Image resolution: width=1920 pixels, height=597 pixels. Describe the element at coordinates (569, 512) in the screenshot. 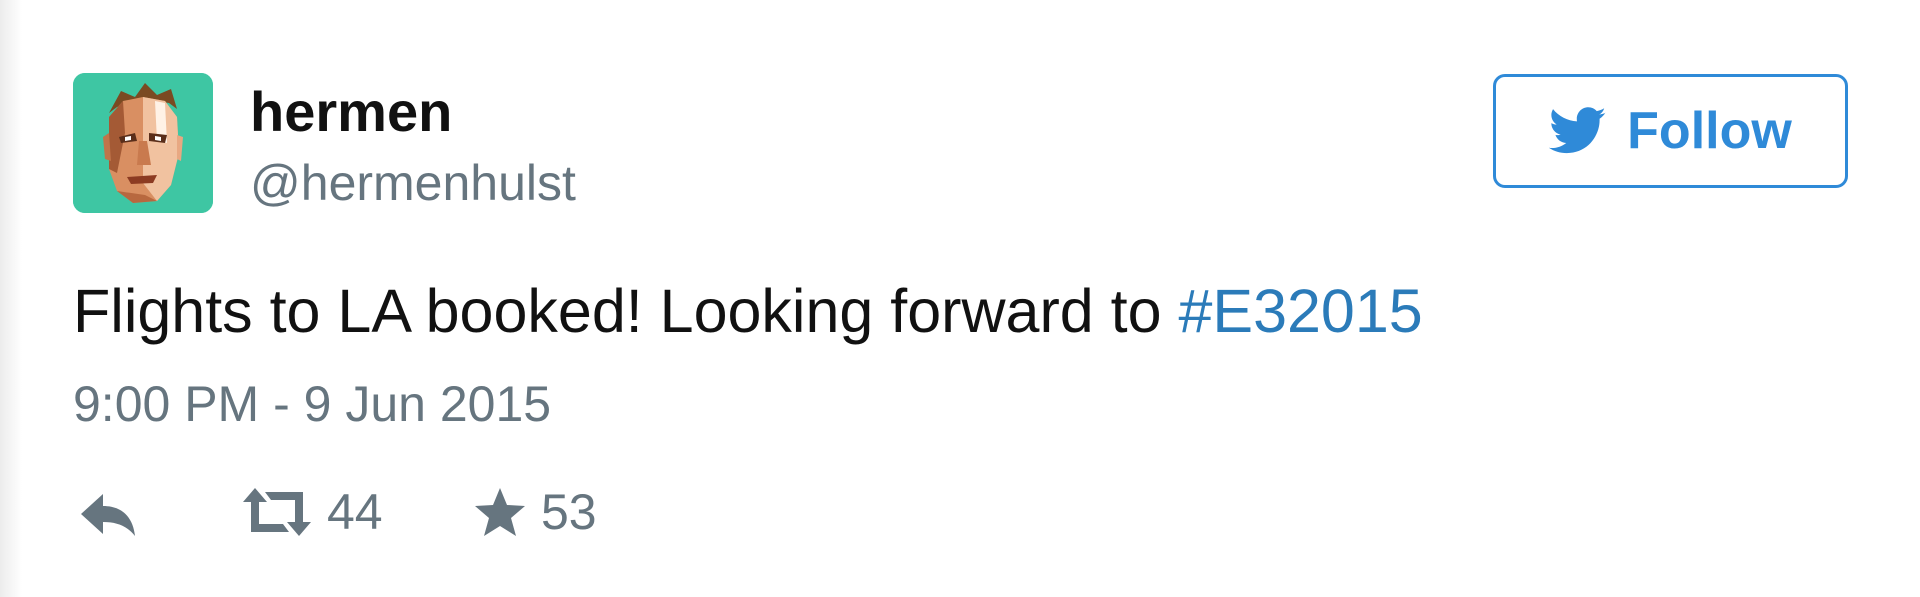

I see `favorite-count: 53` at that location.